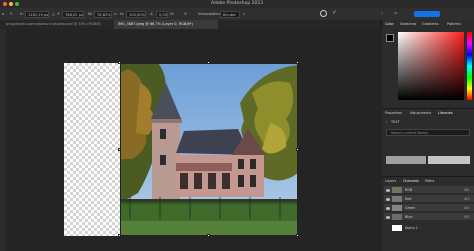  What do you see at coordinates (395, 122) in the screenshot?
I see `library-name: TEXT` at bounding box center [395, 122].